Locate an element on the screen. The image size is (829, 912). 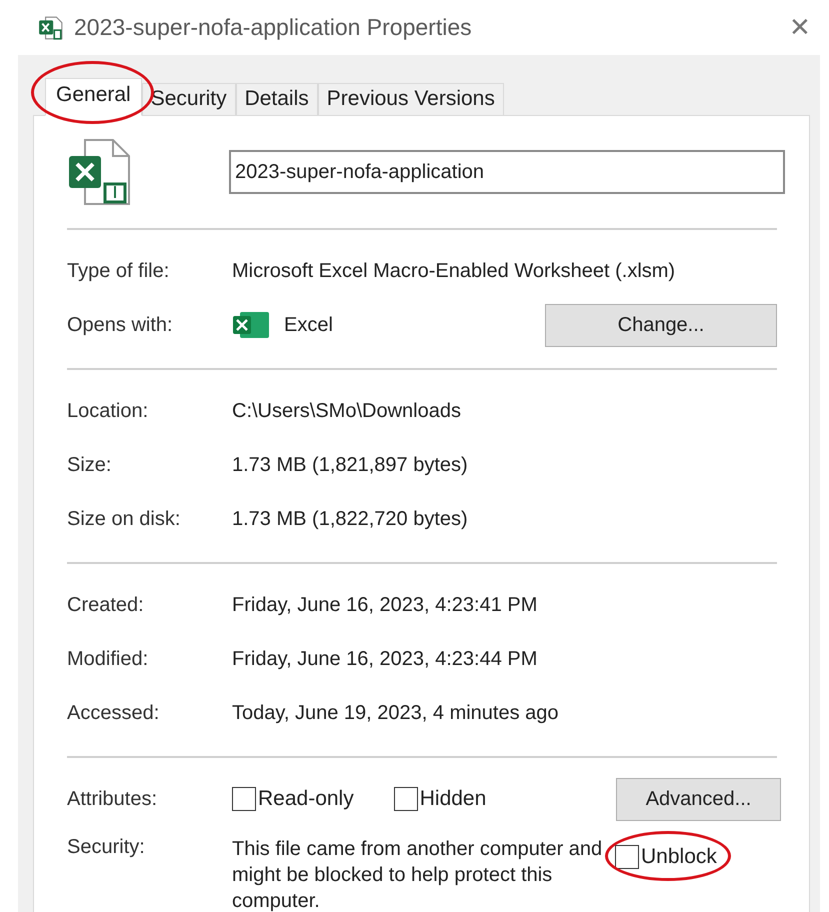
checkbox: Unblock is located at coordinates (666, 857).